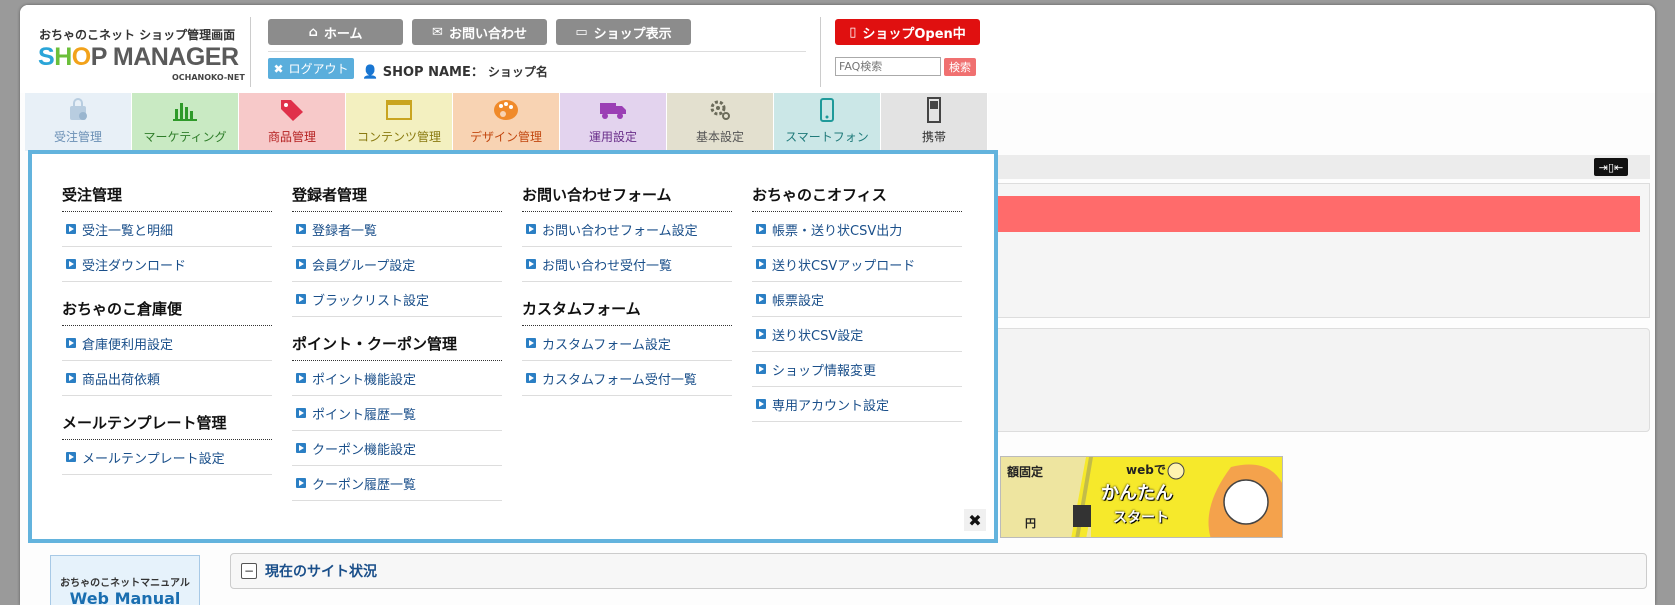 Image resolution: width=1675 pixels, height=605 pixels. I want to click on tab-mobile: 携帯, so click(934, 122).